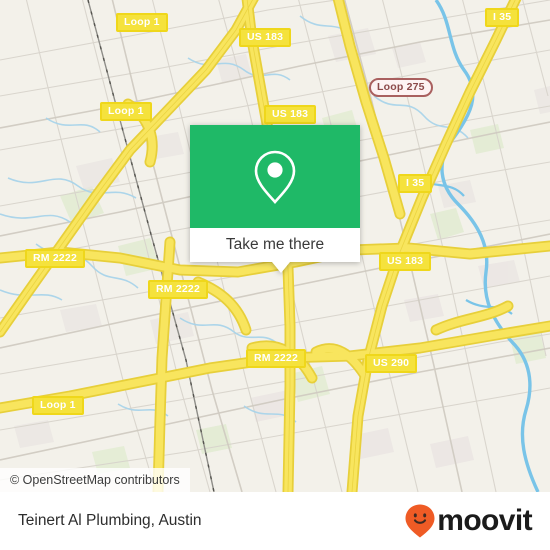 This screenshot has width=550, height=550. I want to click on place-callout-card: Take me there, so click(275, 199).